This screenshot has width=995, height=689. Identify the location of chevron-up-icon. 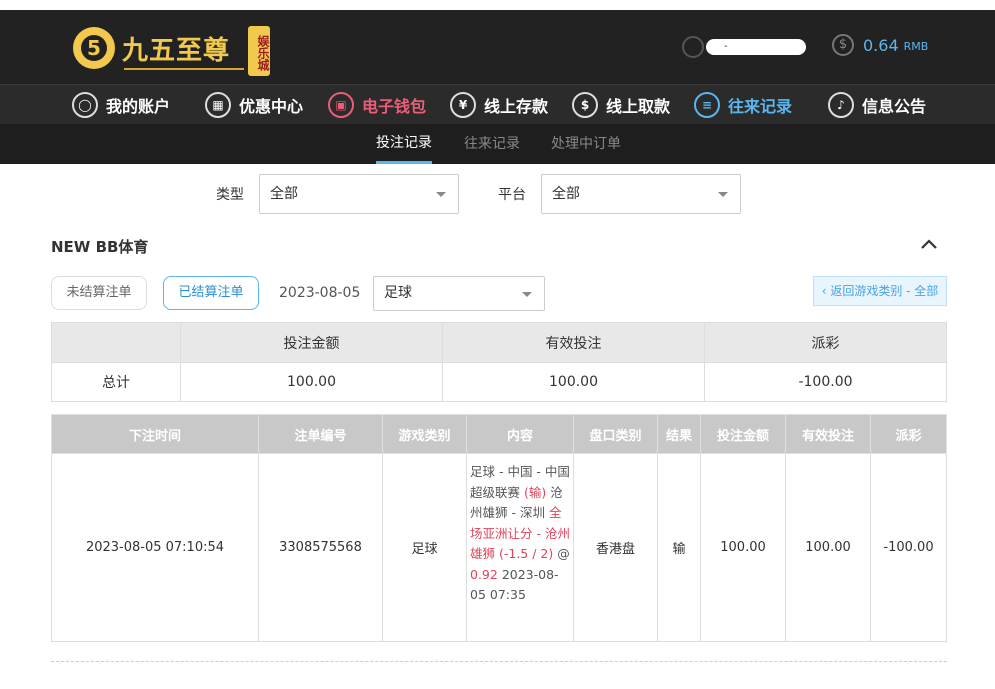
(929, 244).